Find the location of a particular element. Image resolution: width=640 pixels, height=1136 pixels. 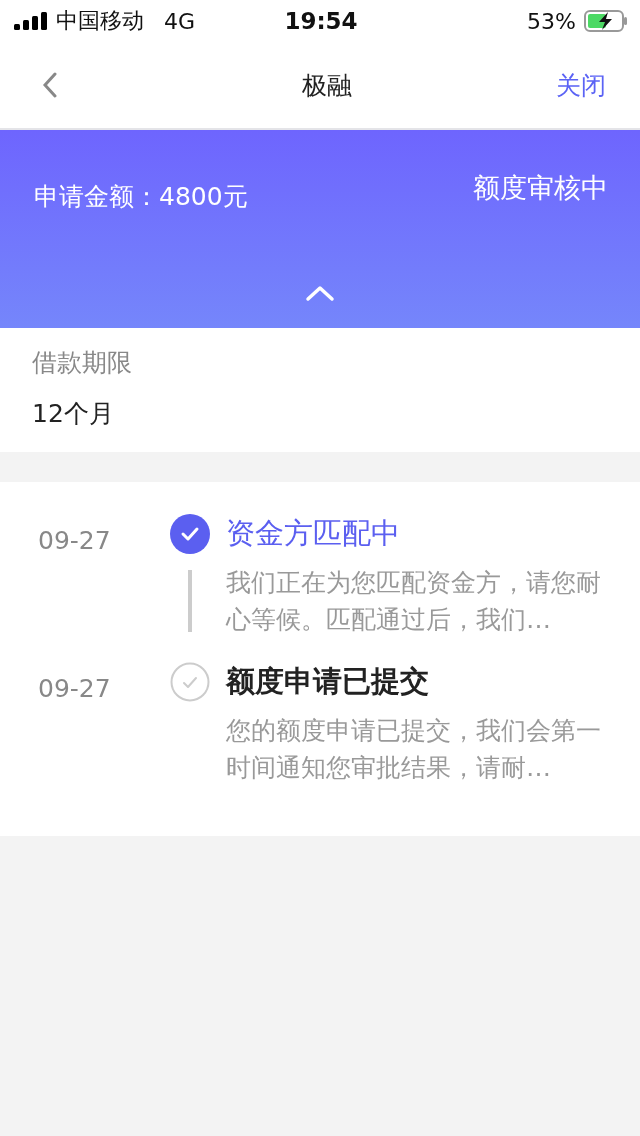

close-link: 关闭 is located at coordinates (581, 85).